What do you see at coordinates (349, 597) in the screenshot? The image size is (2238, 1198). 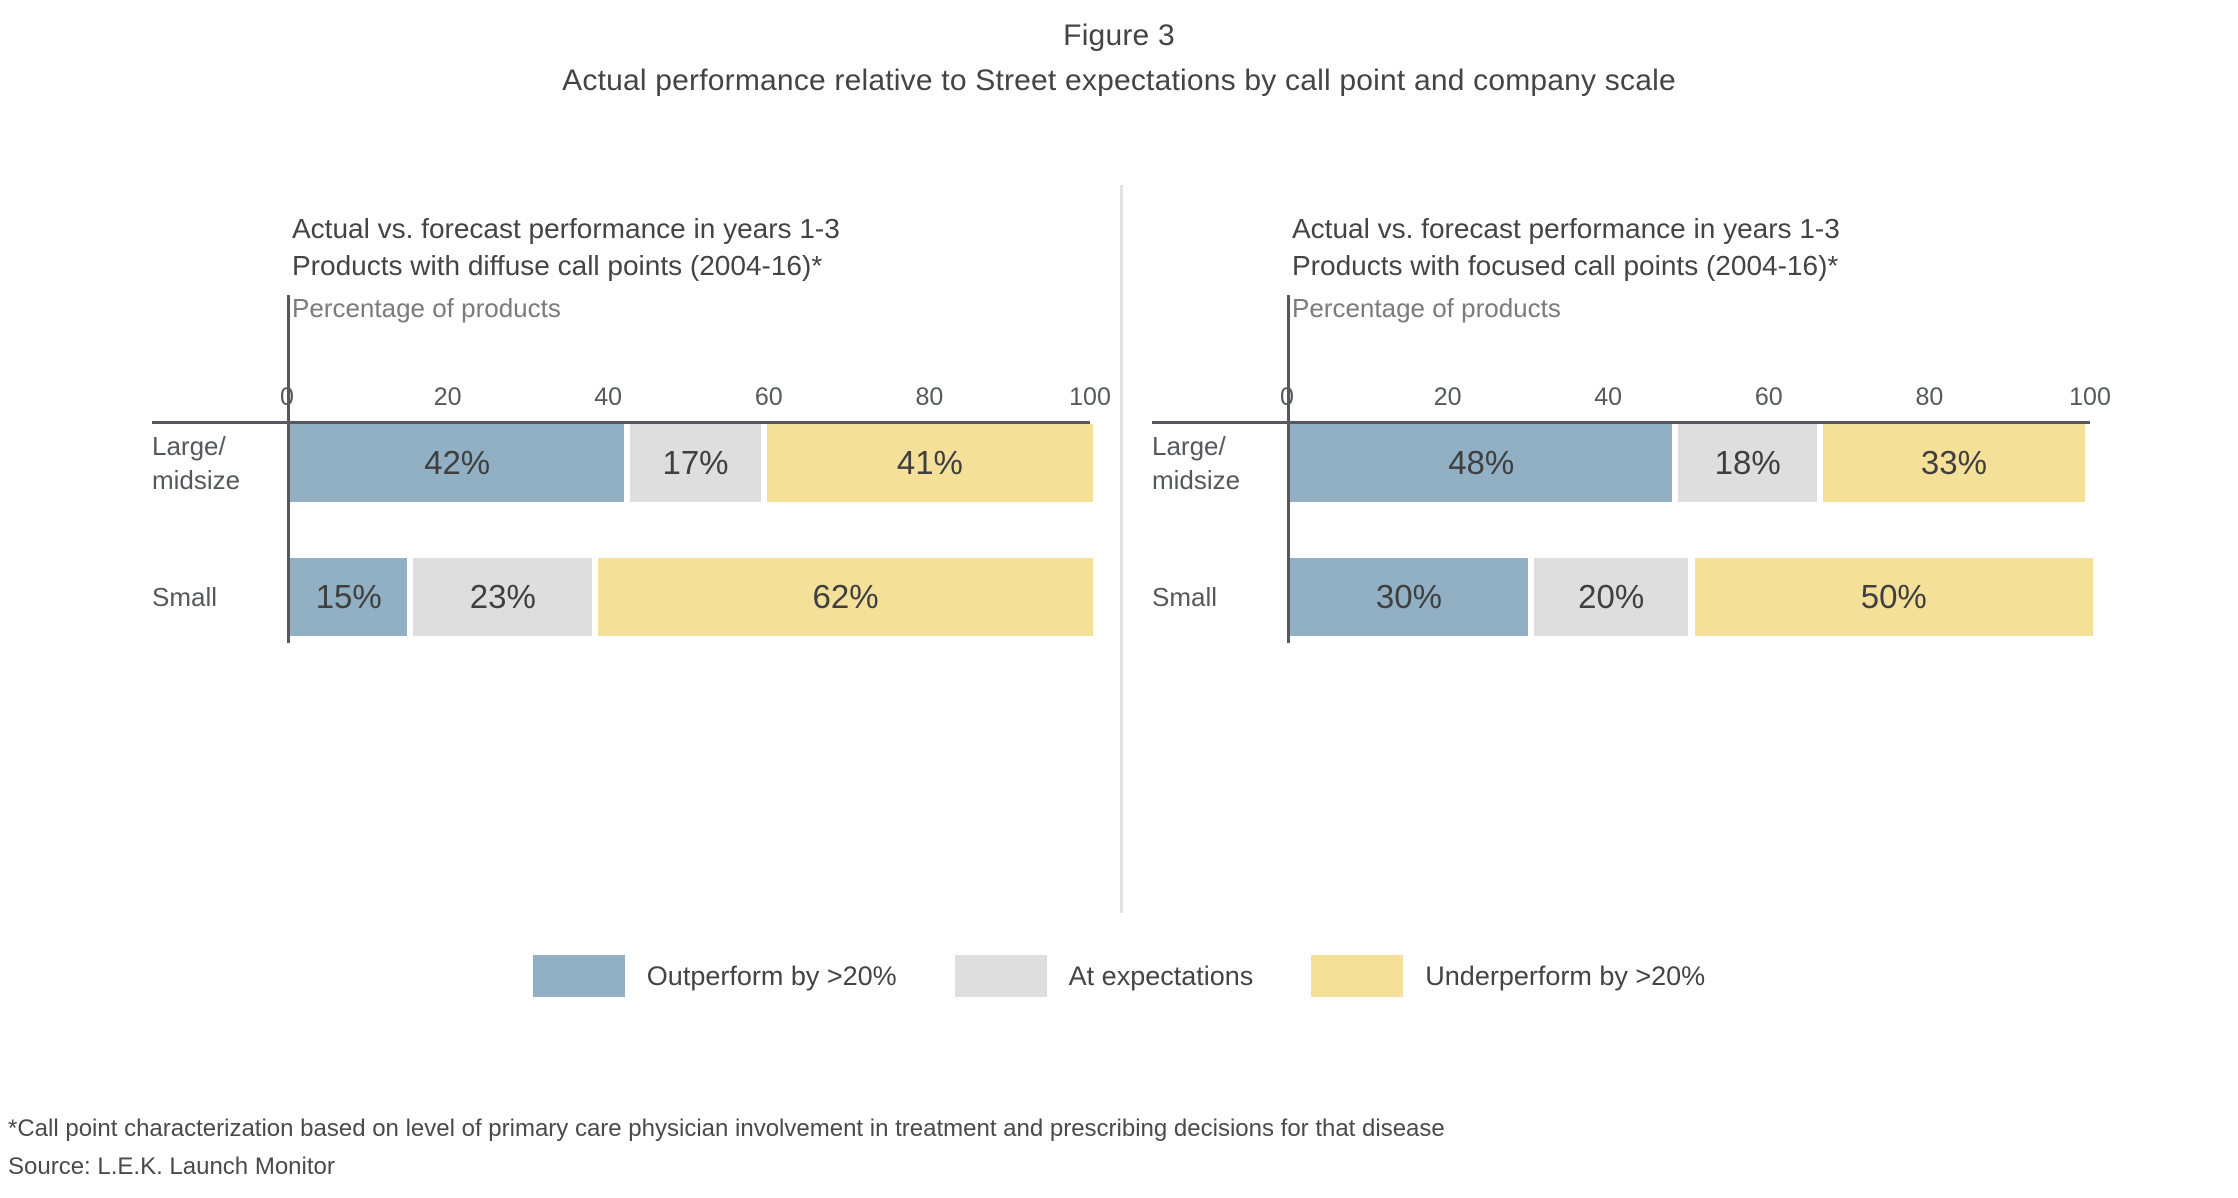 I see `bar-segment: 15%` at bounding box center [349, 597].